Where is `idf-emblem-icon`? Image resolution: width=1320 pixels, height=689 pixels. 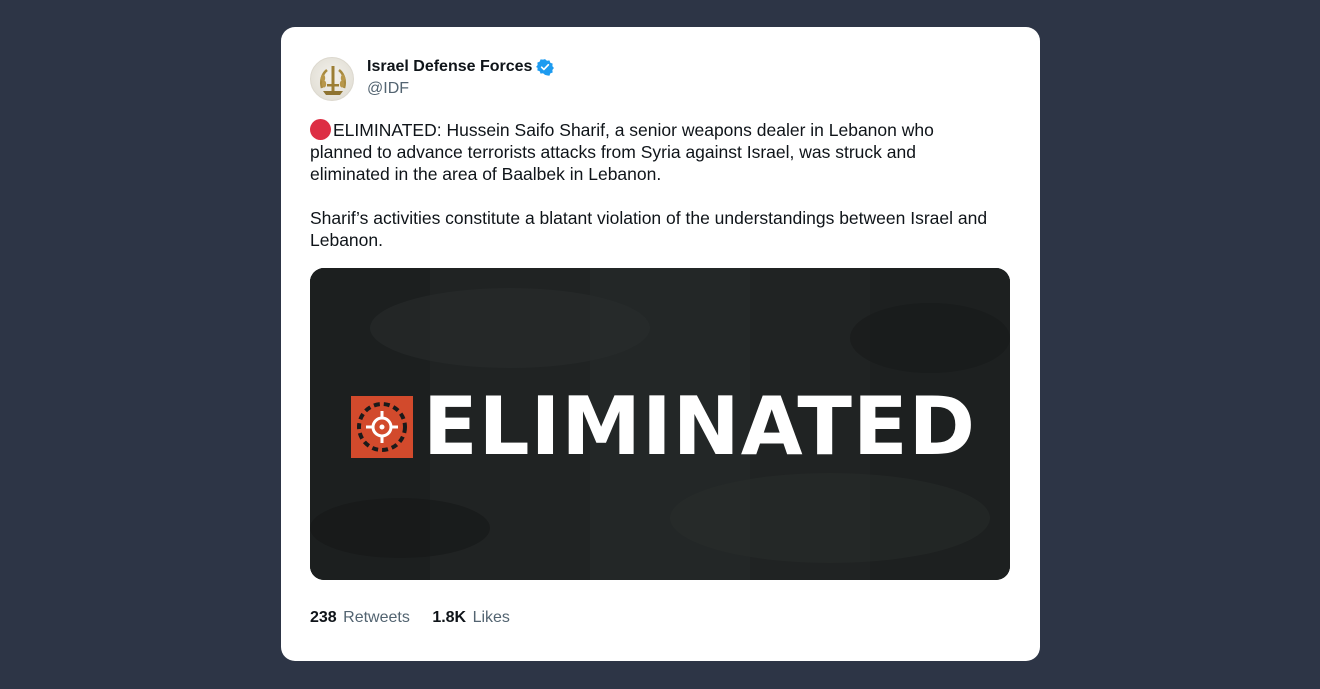 idf-emblem-icon is located at coordinates (333, 80).